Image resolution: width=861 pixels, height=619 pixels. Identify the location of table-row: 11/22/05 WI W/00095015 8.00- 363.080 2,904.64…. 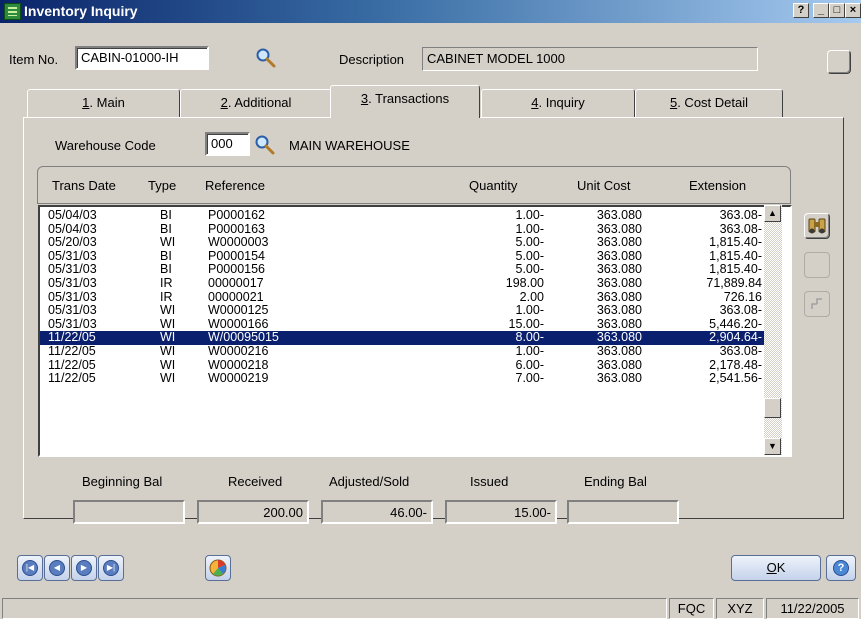
(403, 338).